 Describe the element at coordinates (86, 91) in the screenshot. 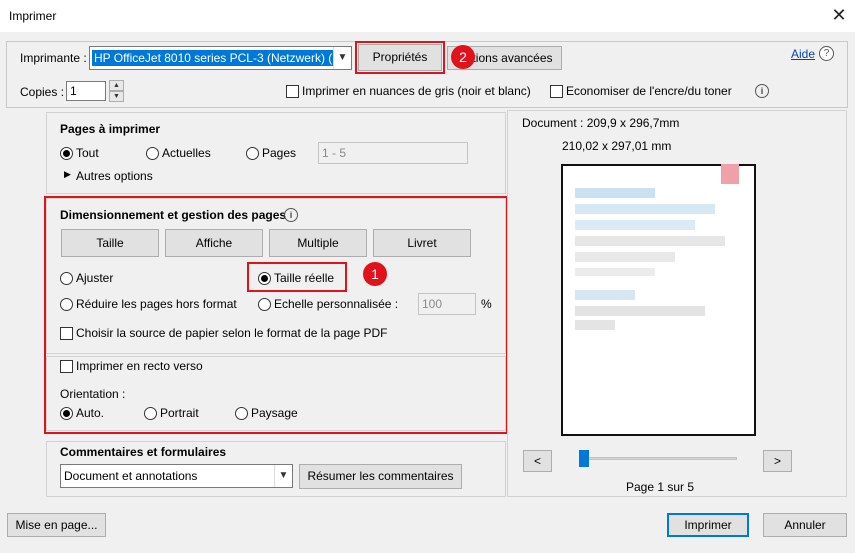

I see `copies-input: 1` at that location.